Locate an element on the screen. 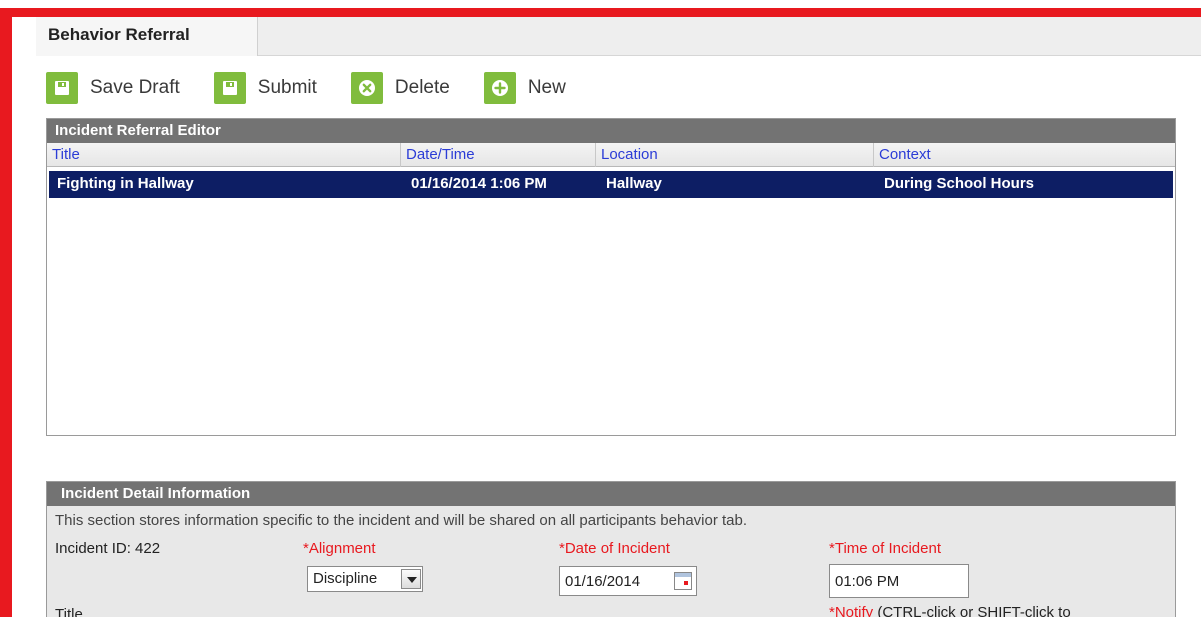 The width and height of the screenshot is (1201, 617). save-draft-label: Save Draft is located at coordinates (135, 87).